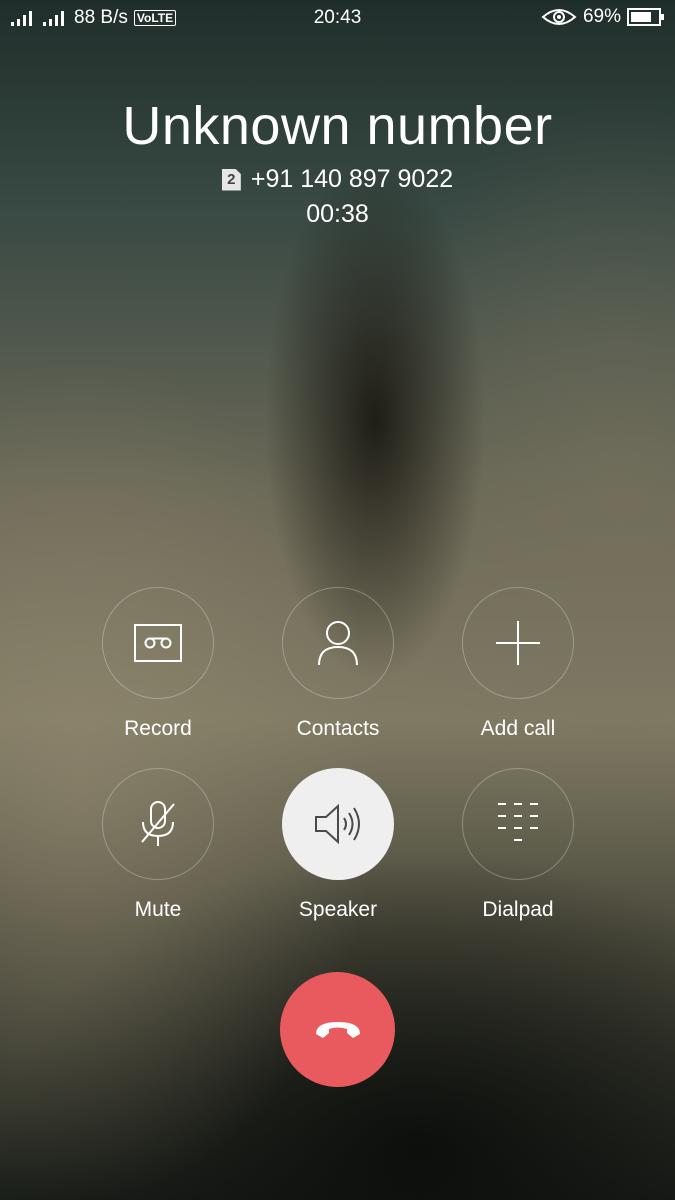 The width and height of the screenshot is (675, 1200). I want to click on speaker-label: Speaker, so click(338, 909).